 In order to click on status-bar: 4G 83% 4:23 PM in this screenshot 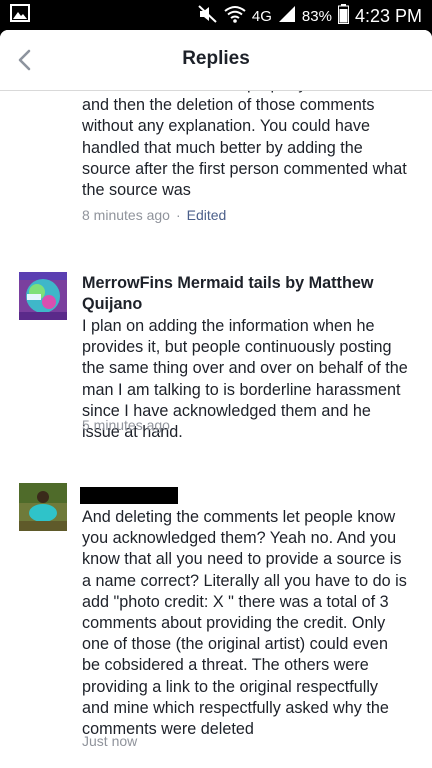, I will do `click(216, 14)`.